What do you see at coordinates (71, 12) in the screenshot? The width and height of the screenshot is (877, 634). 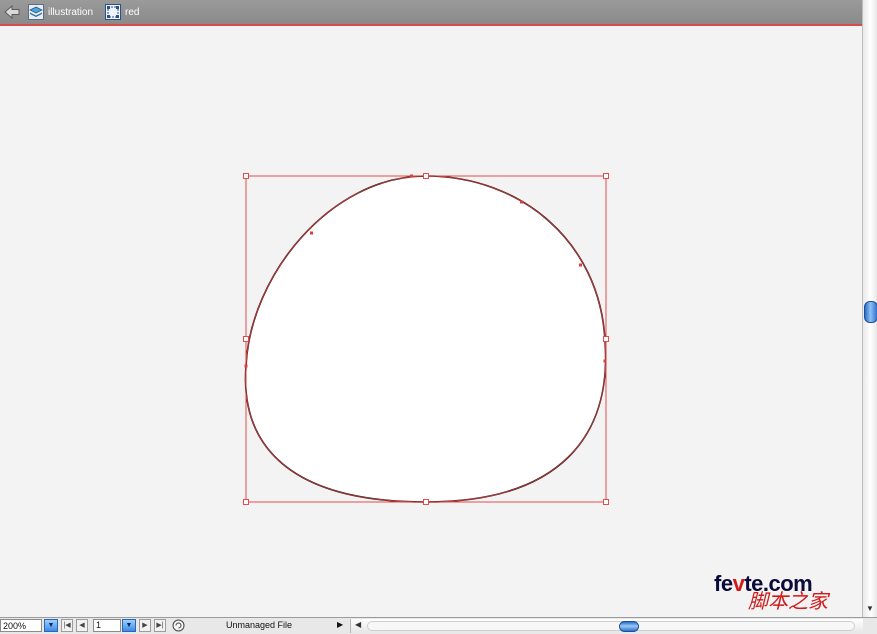 I see `breadcrumb-label: illustration` at bounding box center [71, 12].